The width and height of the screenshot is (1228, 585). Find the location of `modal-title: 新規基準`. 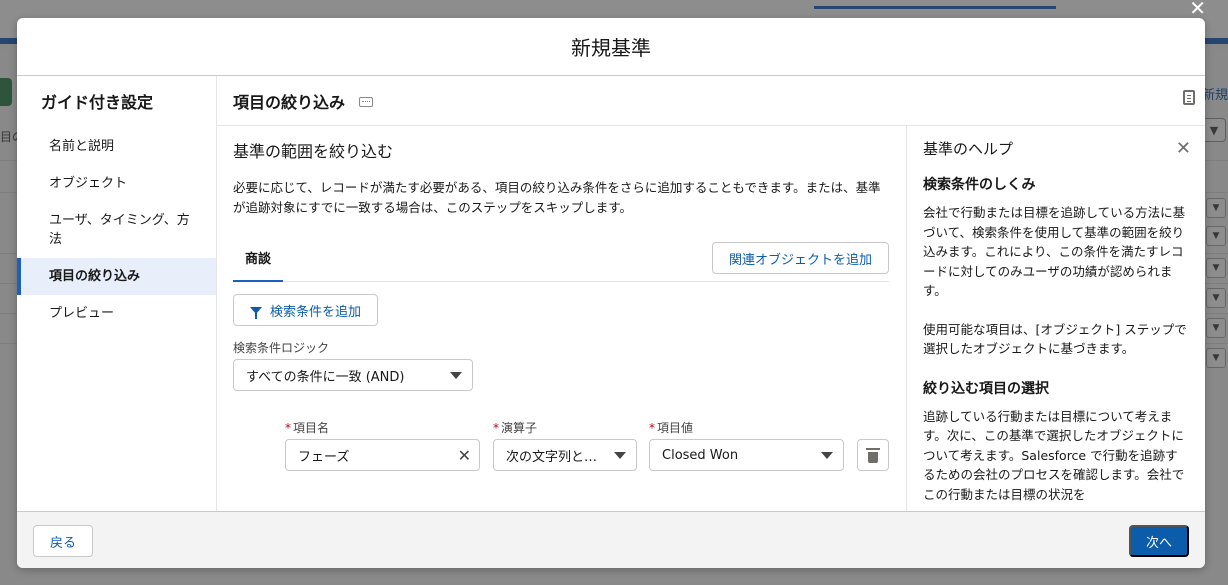

modal-title: 新規基準 is located at coordinates (611, 48).